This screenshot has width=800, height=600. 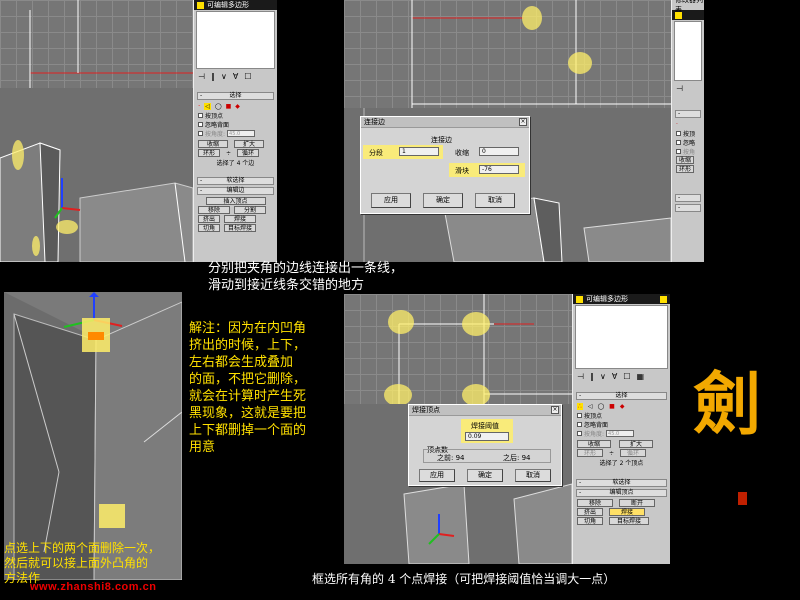 What do you see at coordinates (637, 503) in the screenshot?
I see `break-button: 断开` at bounding box center [637, 503].